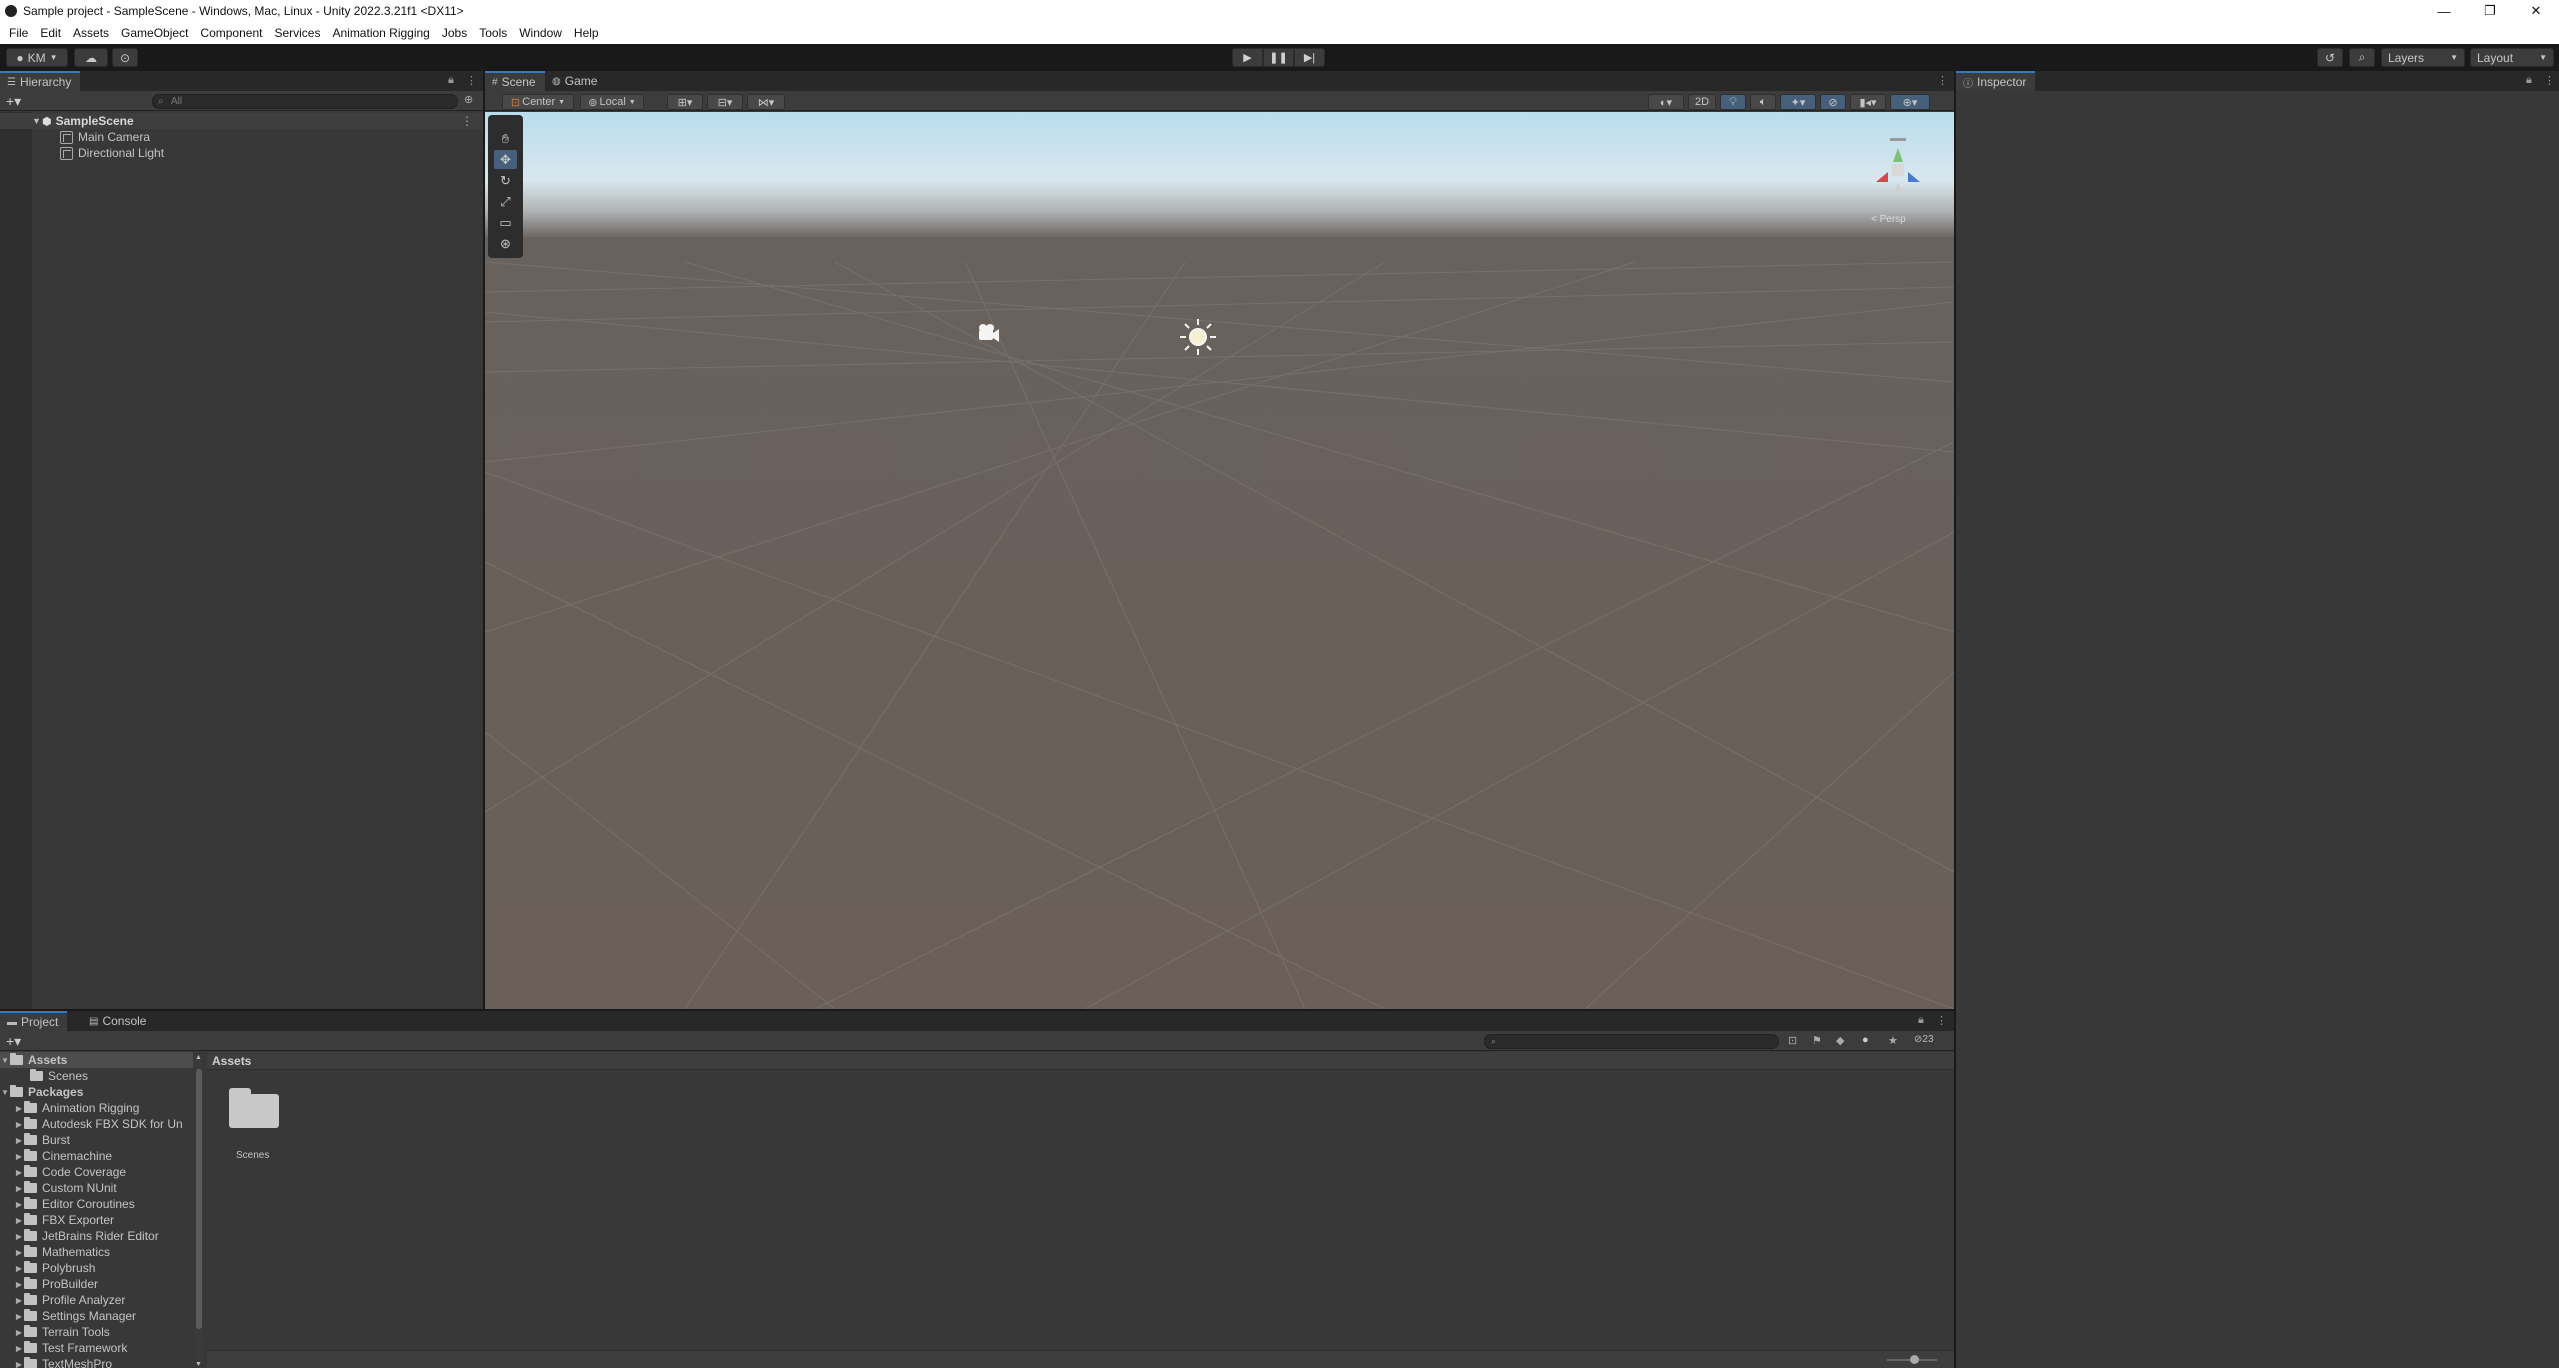  I want to click on asset-folder-item, so click(254, 1108).